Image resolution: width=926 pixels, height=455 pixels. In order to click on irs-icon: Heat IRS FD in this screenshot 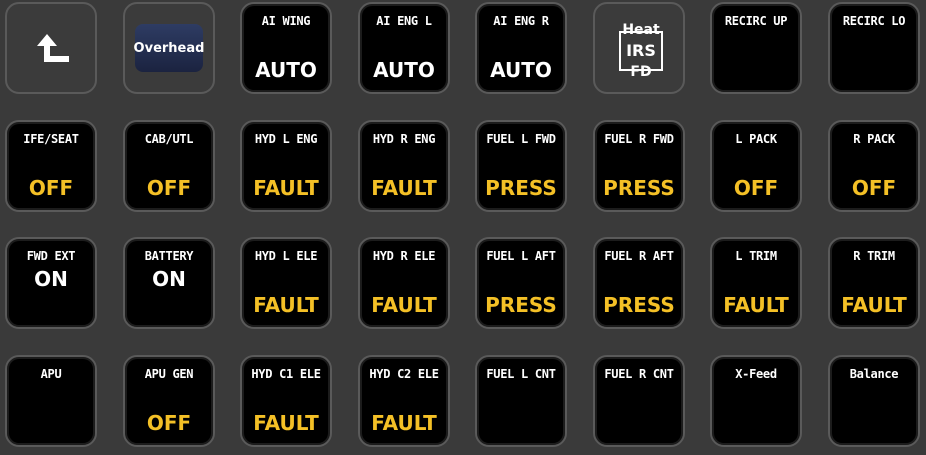, I will do `click(641, 51)`.